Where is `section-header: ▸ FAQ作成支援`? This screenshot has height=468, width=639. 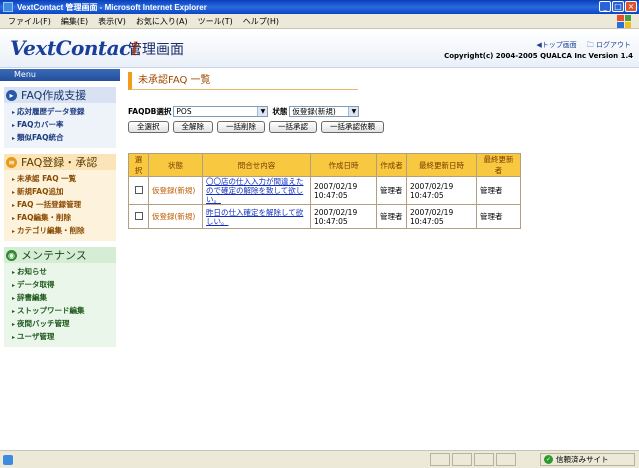 section-header: ▸ FAQ作成支援 is located at coordinates (60, 95).